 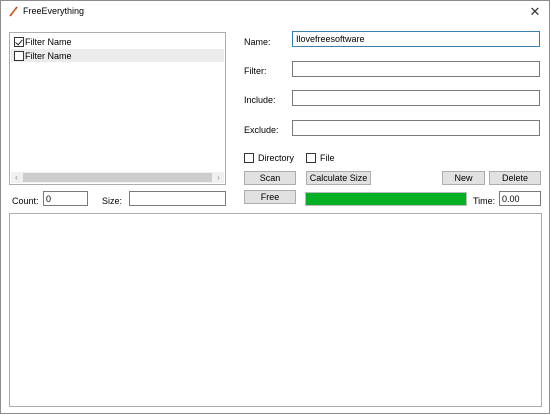 What do you see at coordinates (416, 98) in the screenshot?
I see `include-input` at bounding box center [416, 98].